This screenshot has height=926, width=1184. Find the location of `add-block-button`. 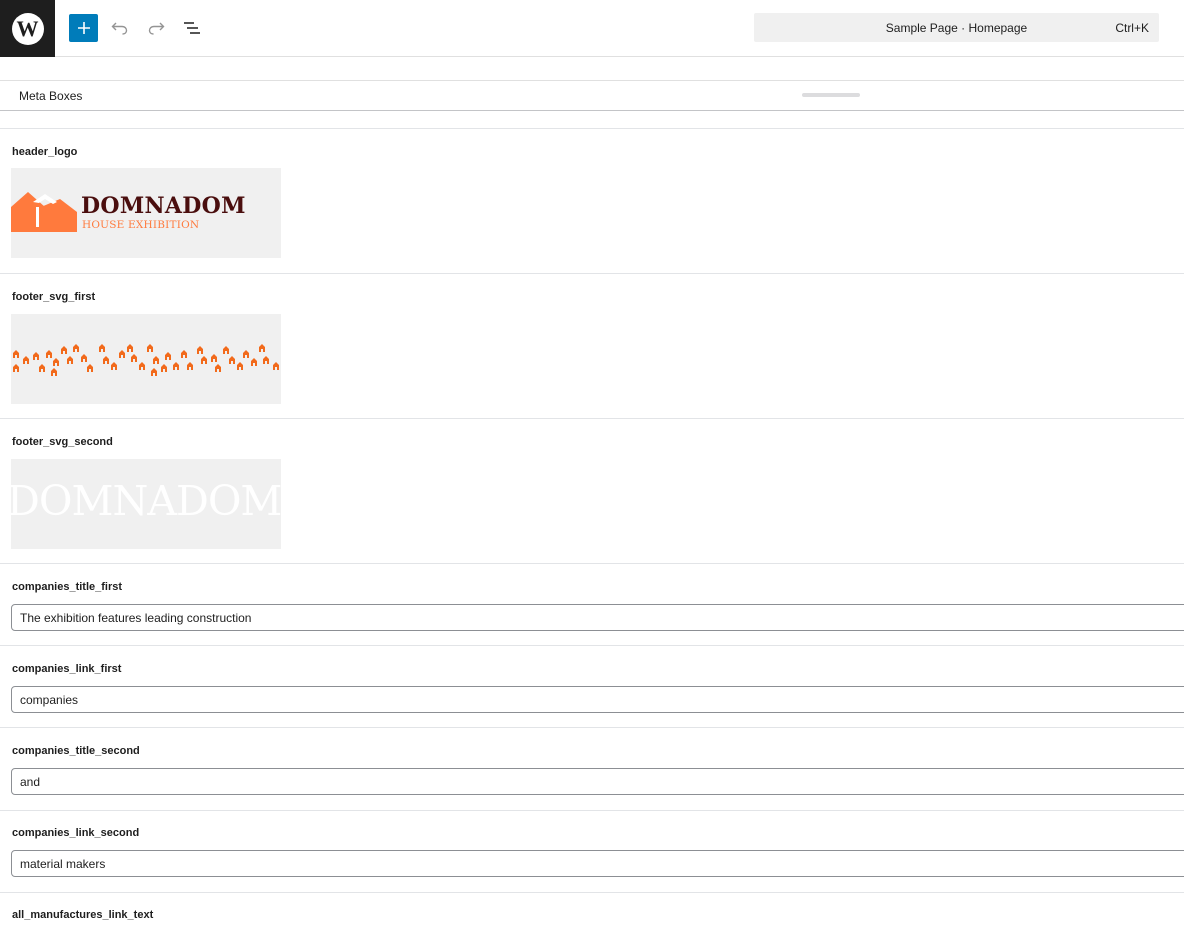

add-block-button is located at coordinates (83, 28).